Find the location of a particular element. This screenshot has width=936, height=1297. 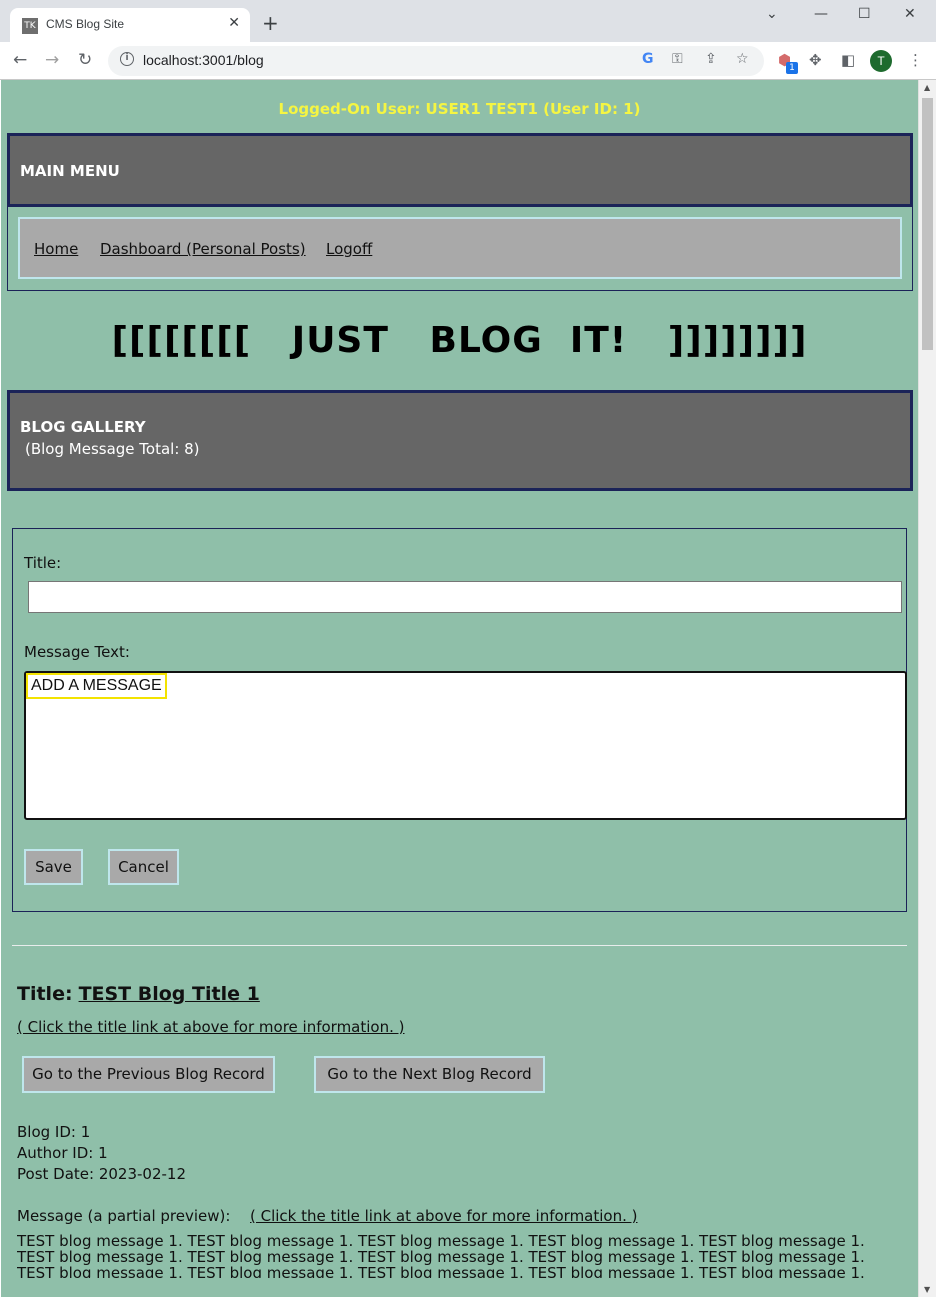

new-tab-icon: + is located at coordinates (270, 23).